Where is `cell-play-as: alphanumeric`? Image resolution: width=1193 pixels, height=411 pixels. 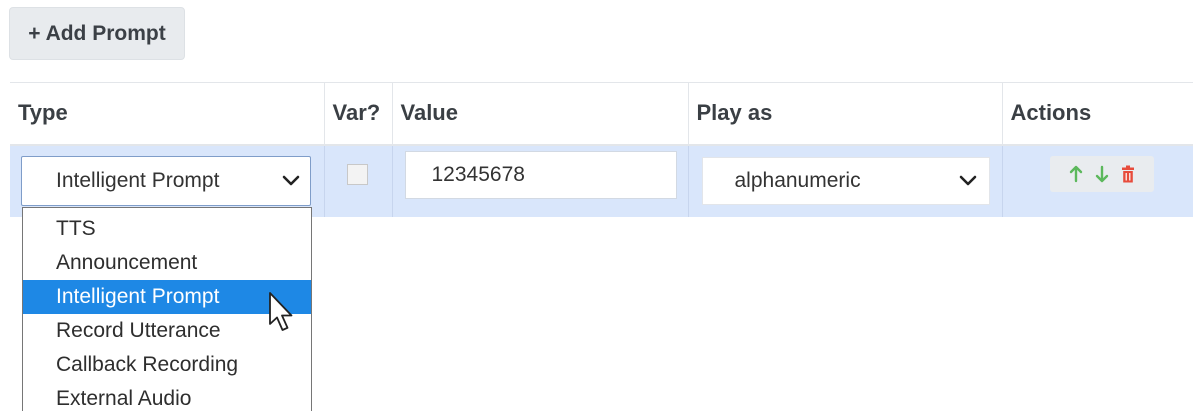 cell-play-as: alphanumeric is located at coordinates (845, 180).